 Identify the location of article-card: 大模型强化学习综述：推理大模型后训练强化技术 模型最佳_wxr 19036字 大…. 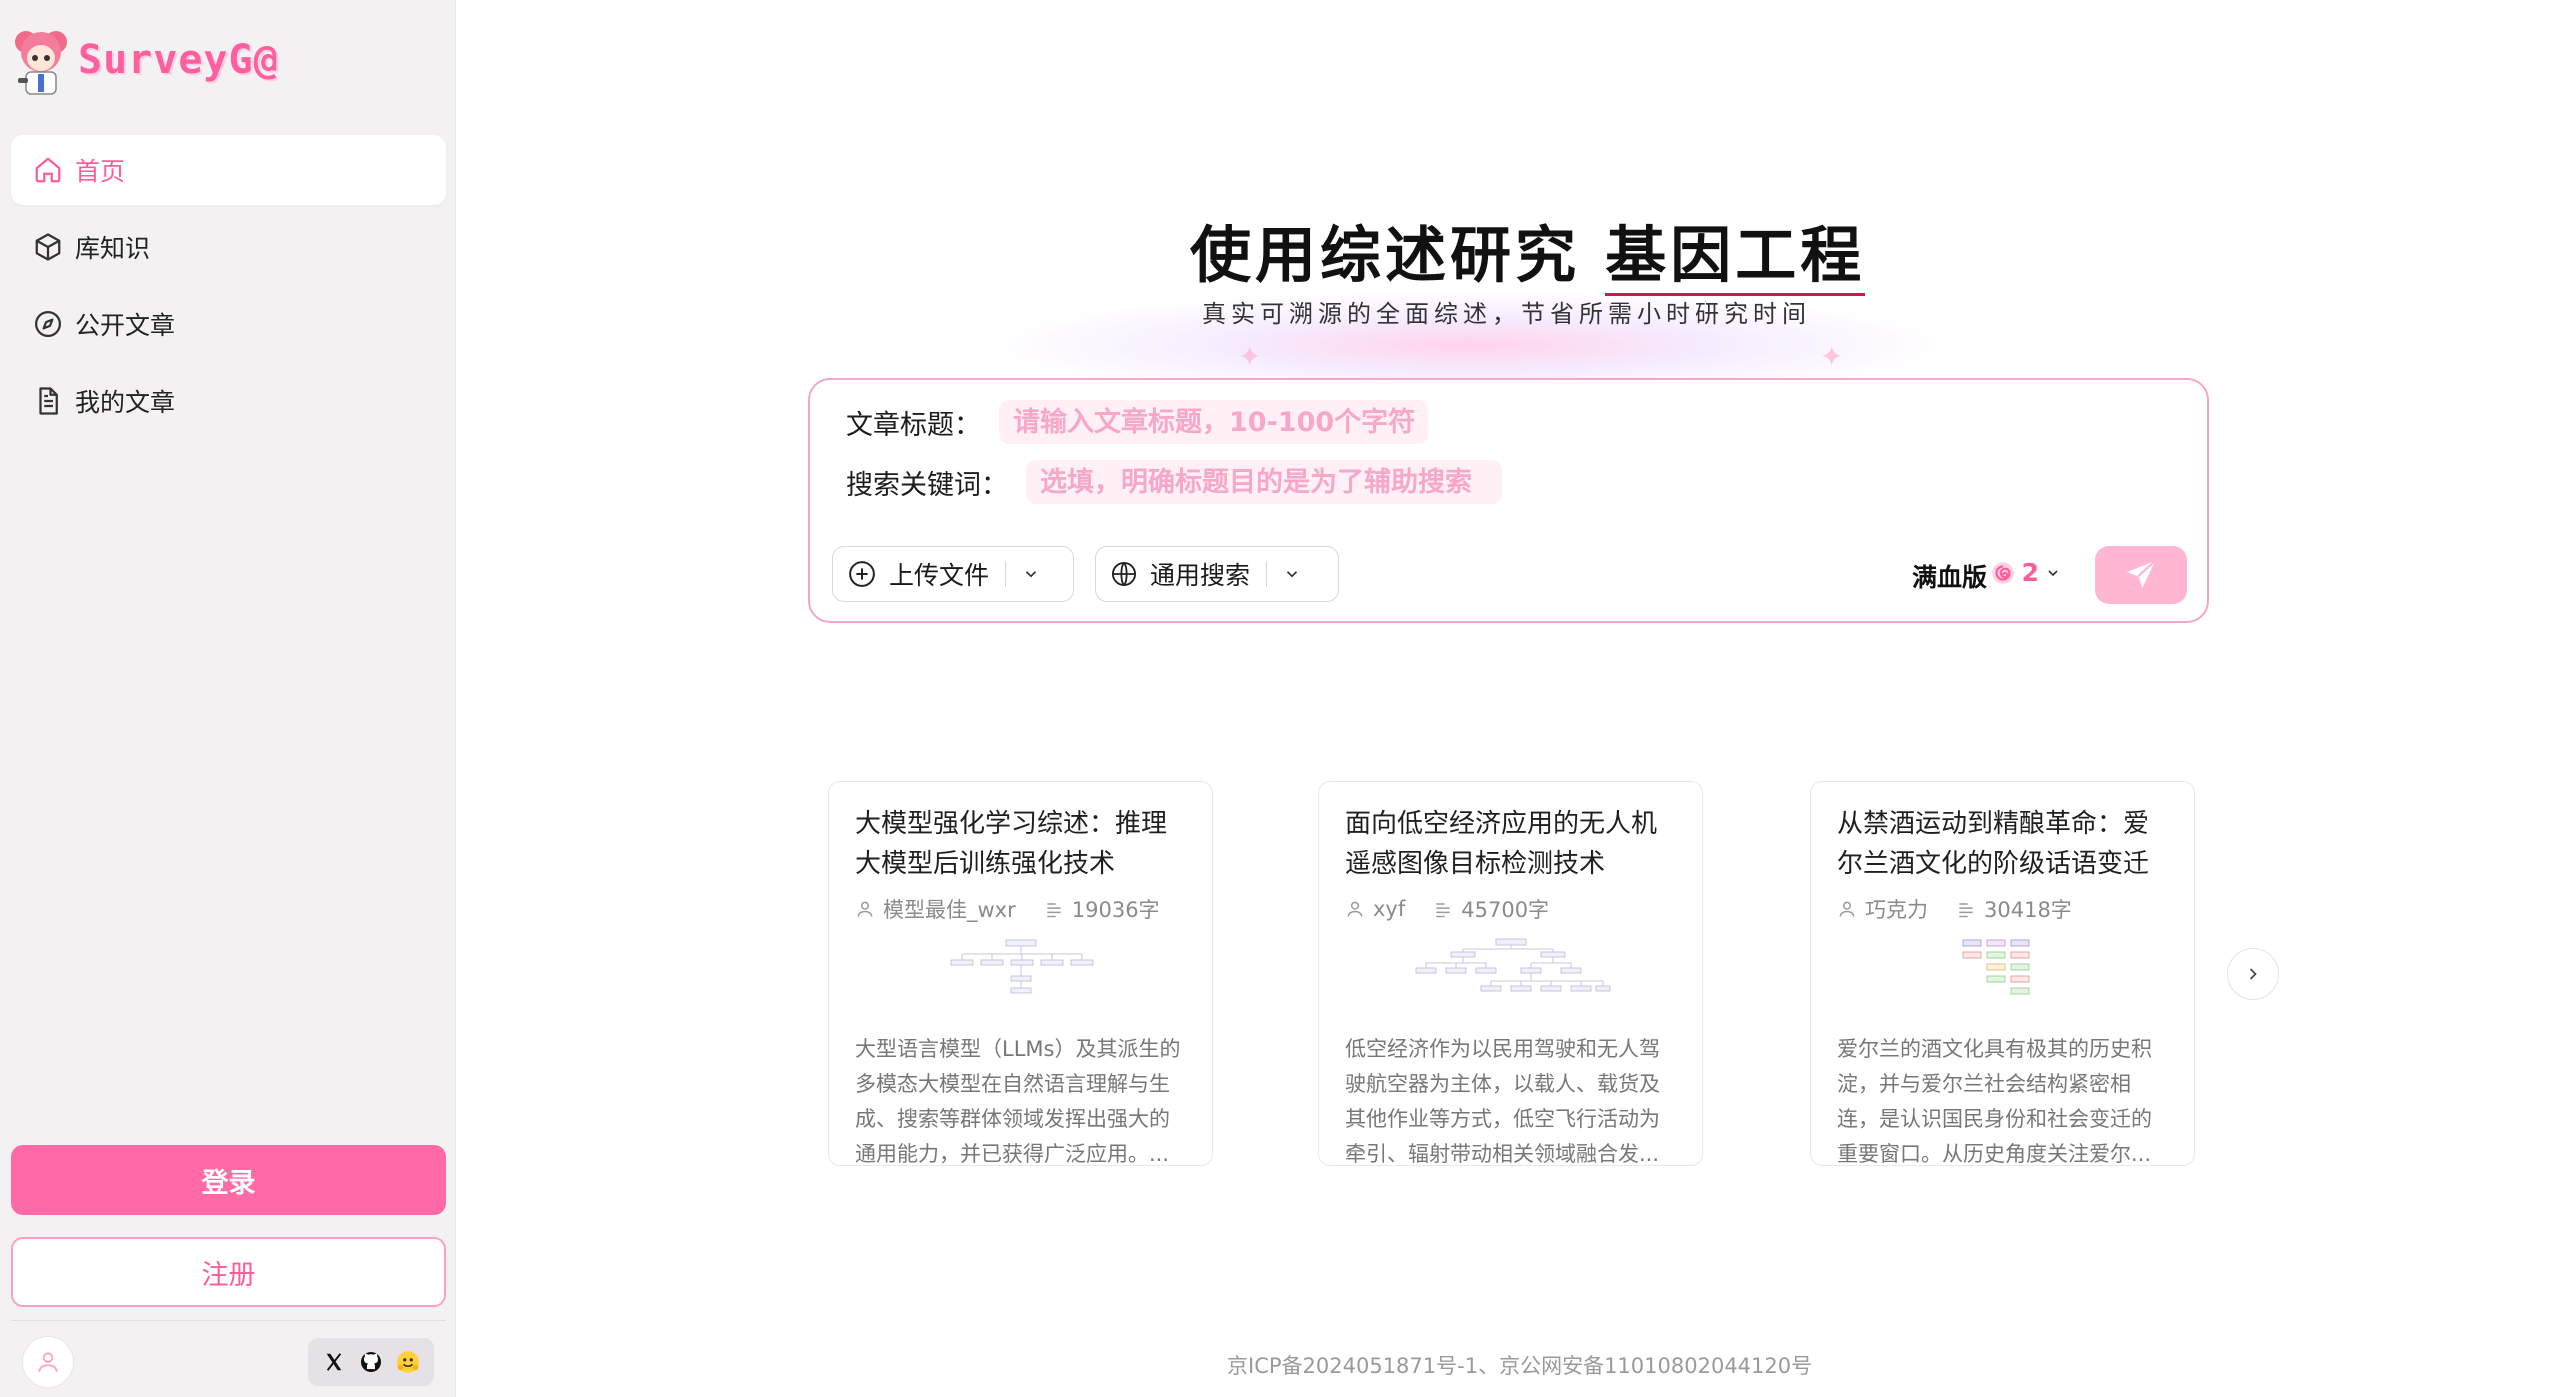
(1020, 973).